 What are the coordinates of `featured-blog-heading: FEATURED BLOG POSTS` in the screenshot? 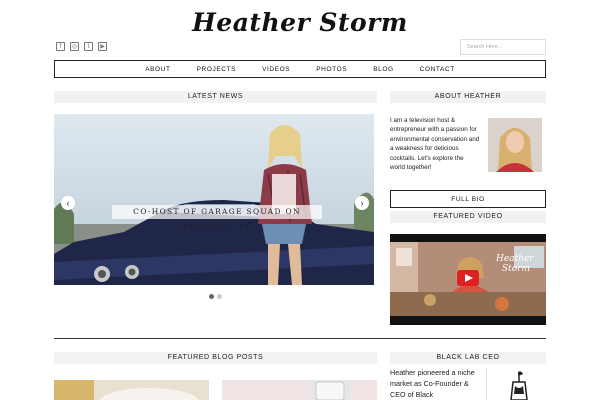 It's located at (215, 358).